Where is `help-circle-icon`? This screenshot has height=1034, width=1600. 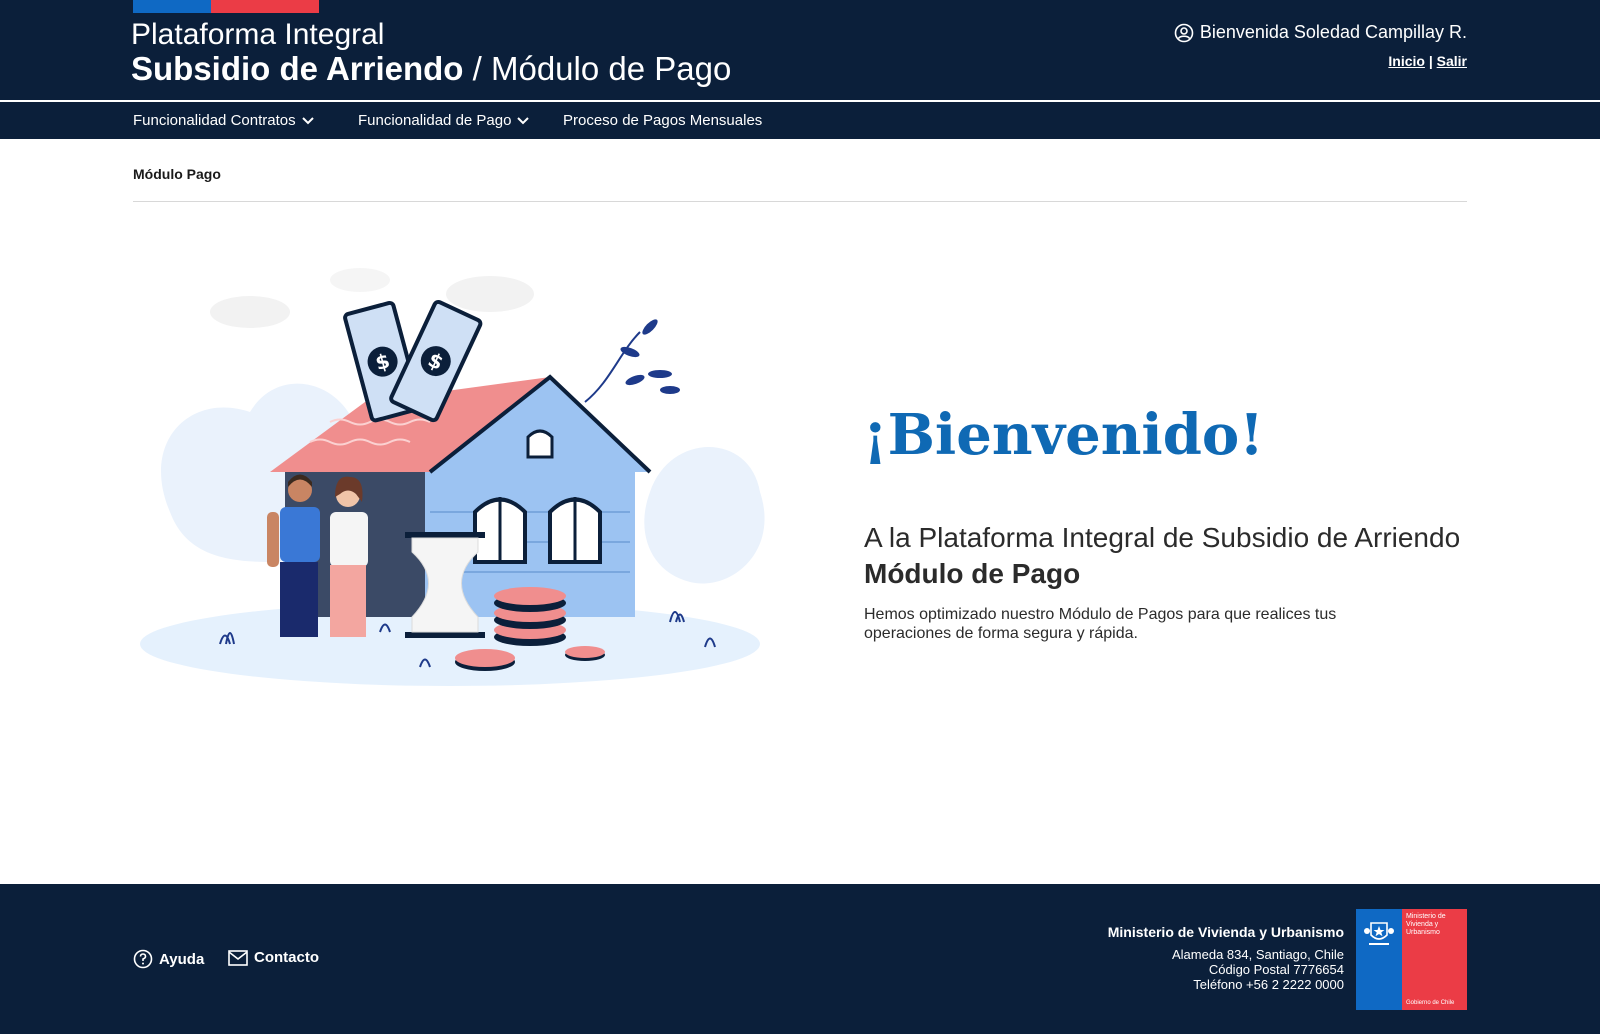
help-circle-icon is located at coordinates (143, 959).